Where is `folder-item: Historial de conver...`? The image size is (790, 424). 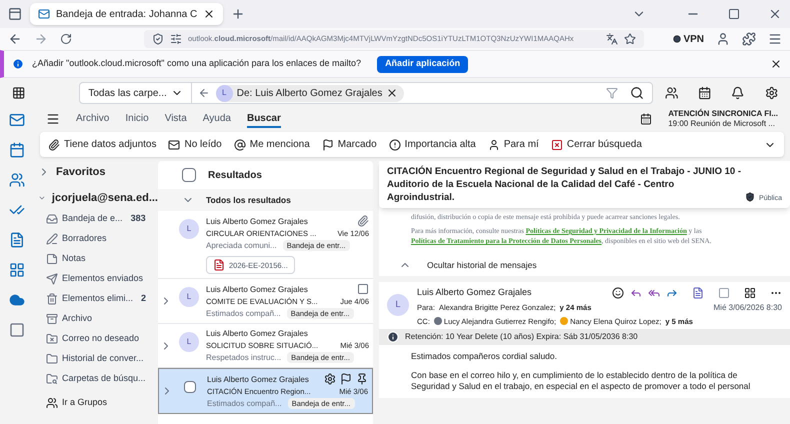
folder-item: Historial de conver... is located at coordinates (98, 359).